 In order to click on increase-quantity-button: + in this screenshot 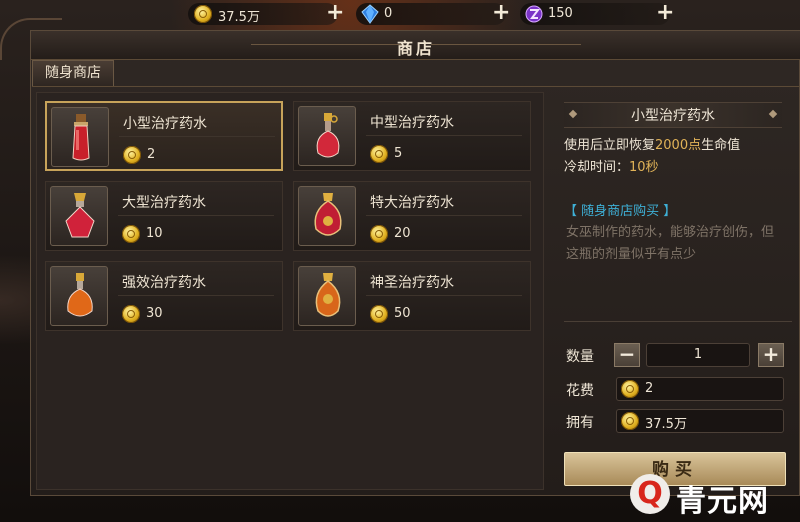, I will do `click(771, 355)`.